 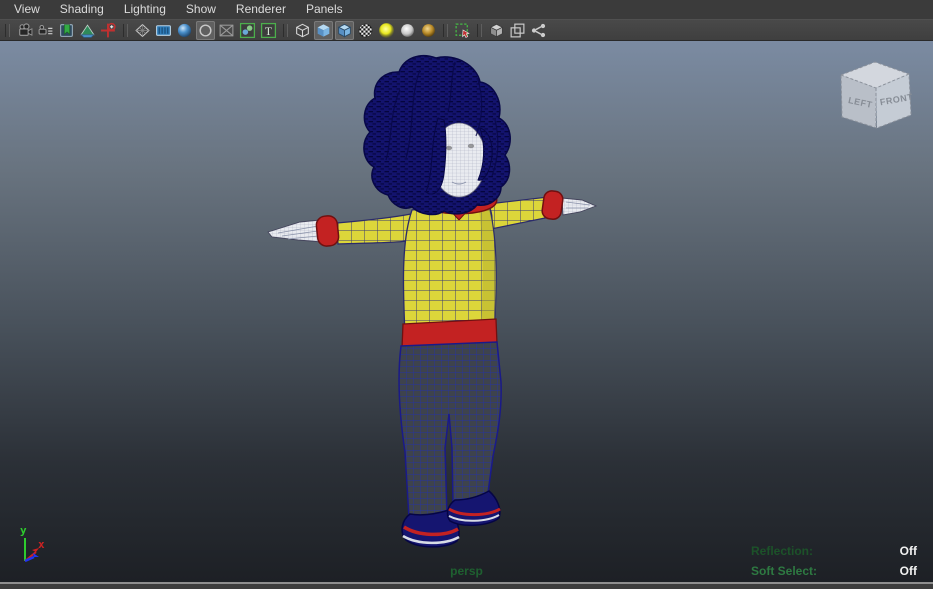 What do you see at coordinates (247, 30) in the screenshot?
I see `default-material-icon` at bounding box center [247, 30].